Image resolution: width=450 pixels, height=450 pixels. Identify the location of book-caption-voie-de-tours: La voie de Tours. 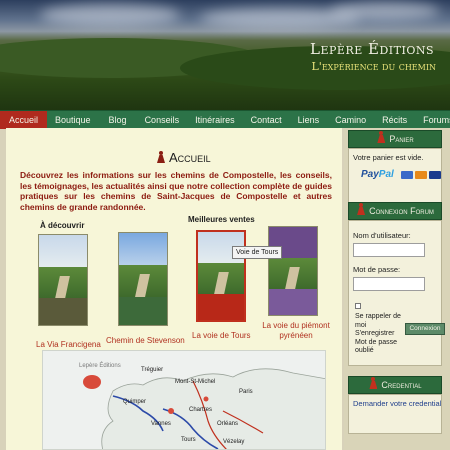
(221, 335).